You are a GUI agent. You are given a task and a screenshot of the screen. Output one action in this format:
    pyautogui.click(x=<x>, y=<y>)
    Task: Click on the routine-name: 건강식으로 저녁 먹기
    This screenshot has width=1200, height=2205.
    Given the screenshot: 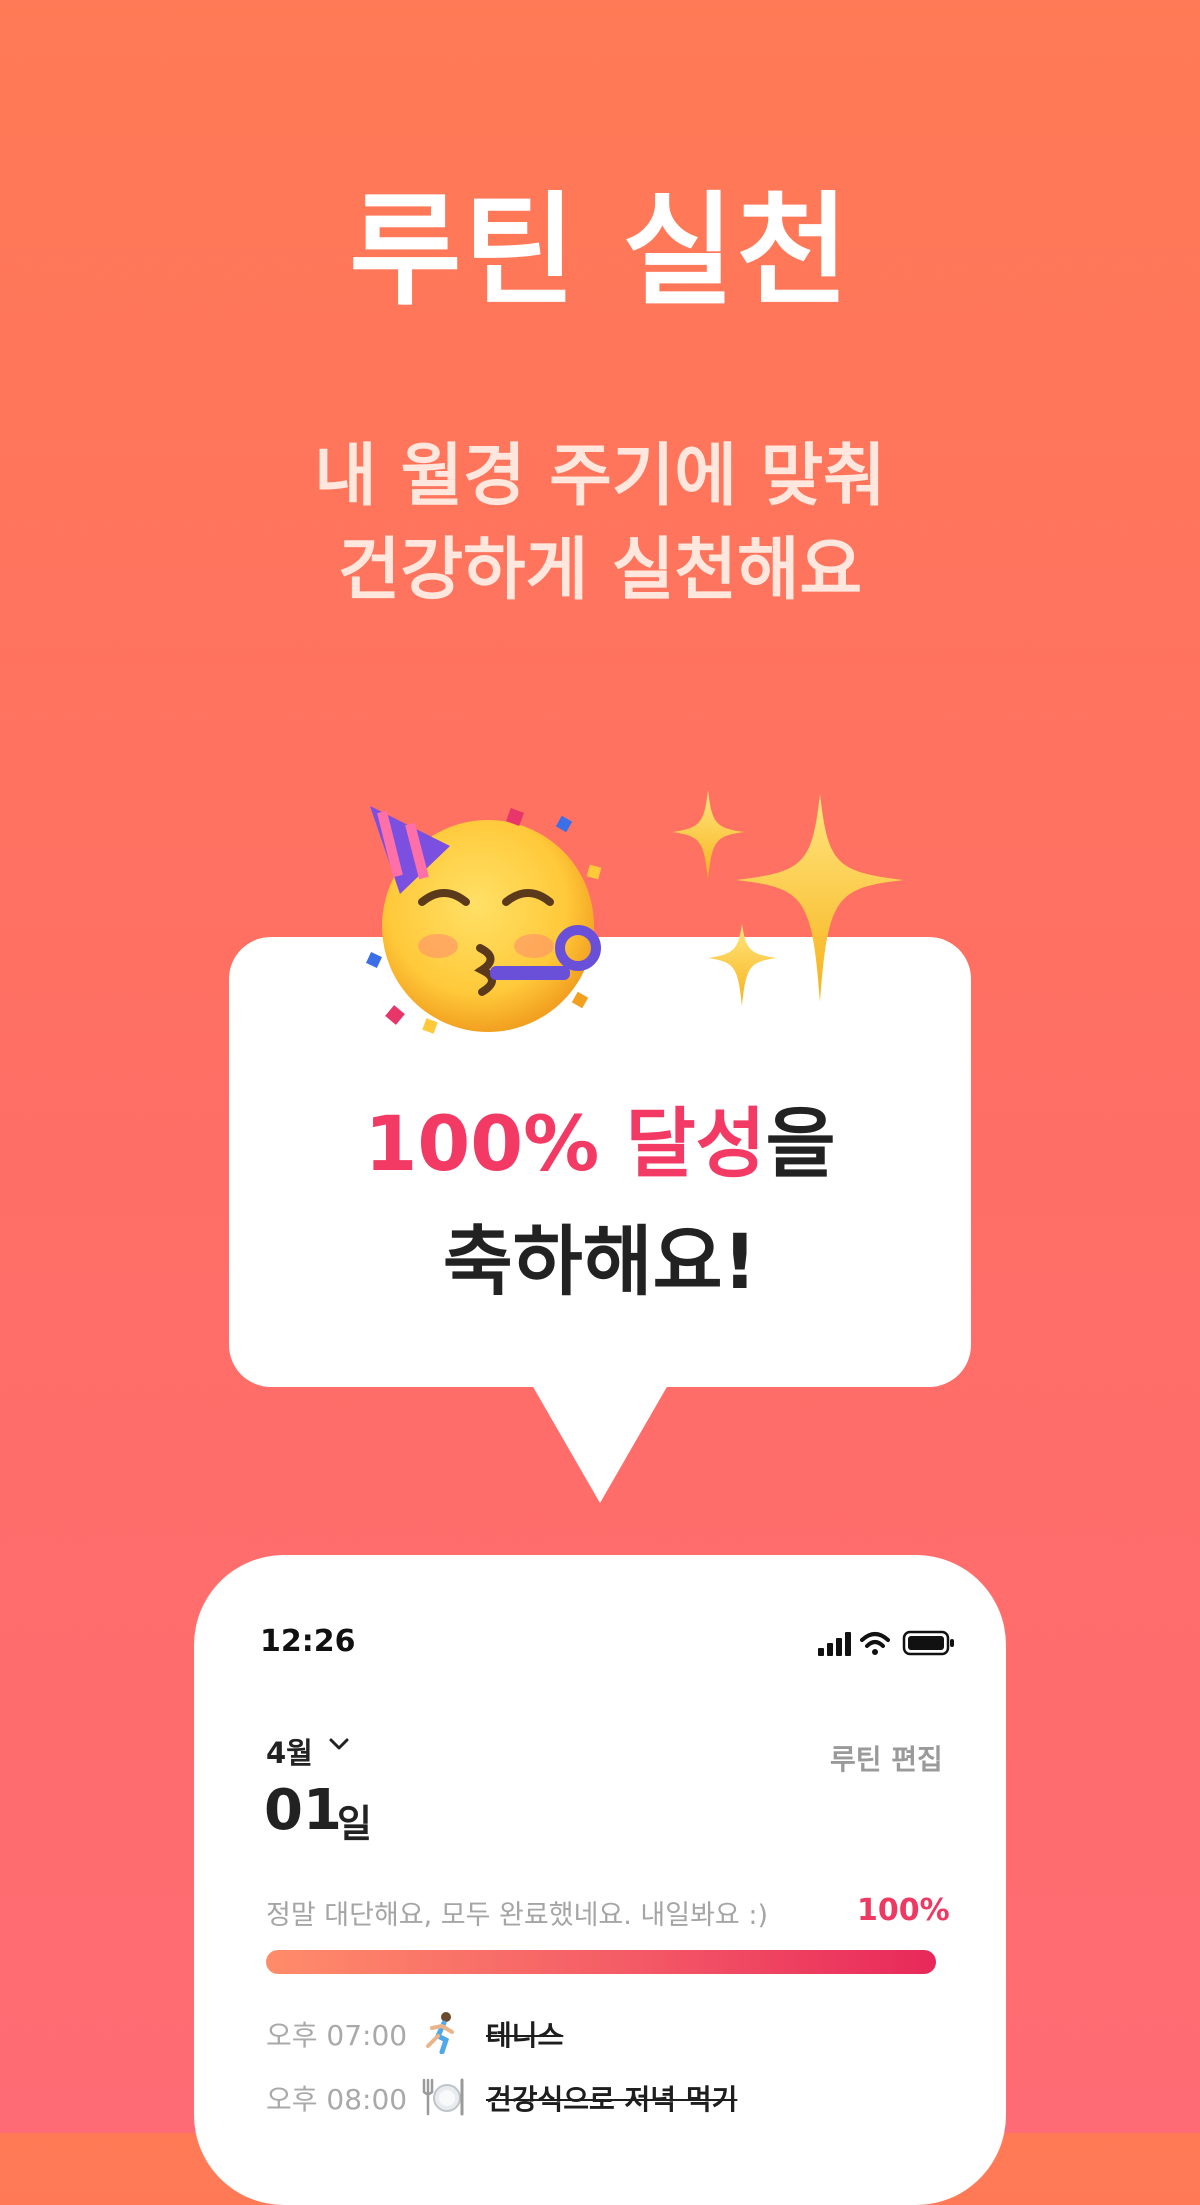 What is the action you would take?
    pyautogui.click(x=612, y=2099)
    